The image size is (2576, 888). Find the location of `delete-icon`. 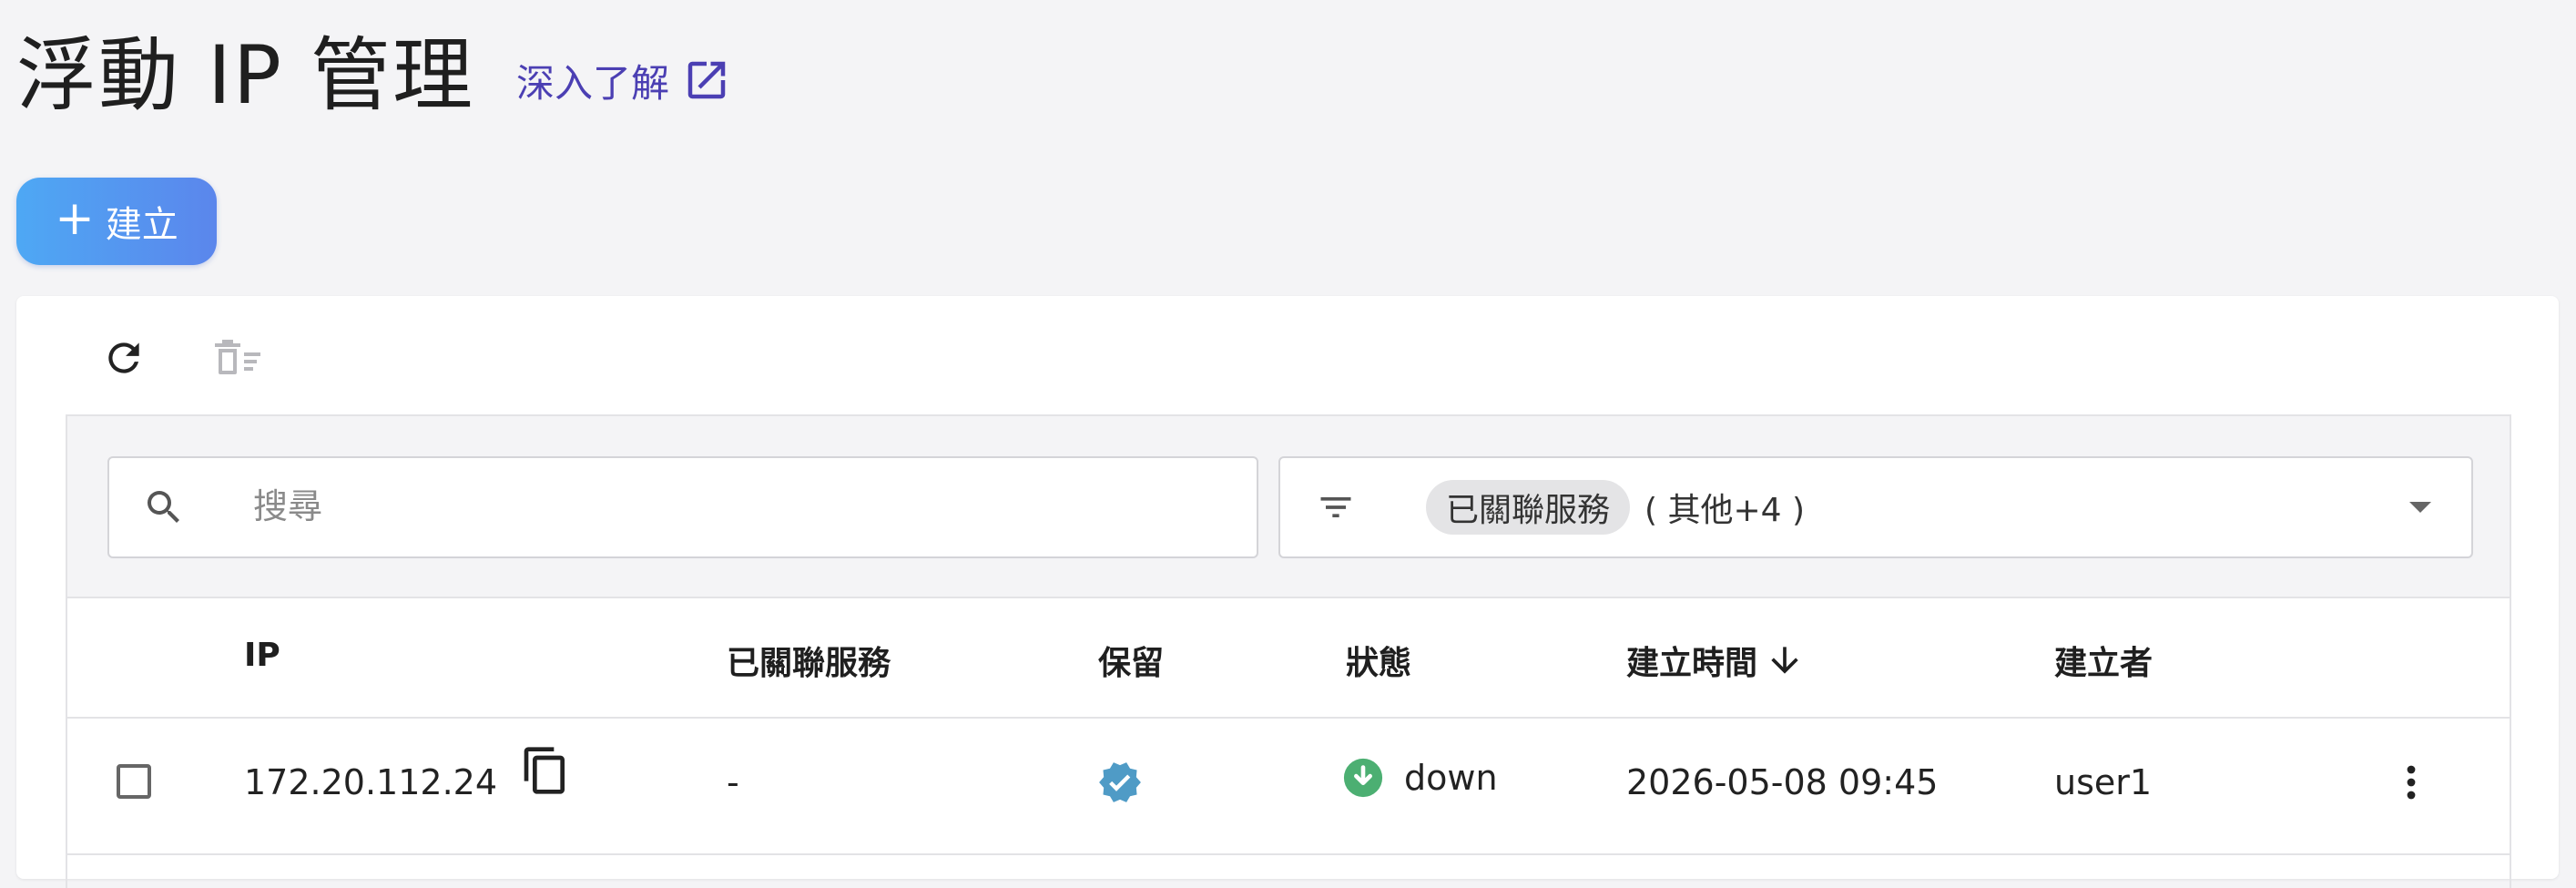

delete-icon is located at coordinates (238, 357).